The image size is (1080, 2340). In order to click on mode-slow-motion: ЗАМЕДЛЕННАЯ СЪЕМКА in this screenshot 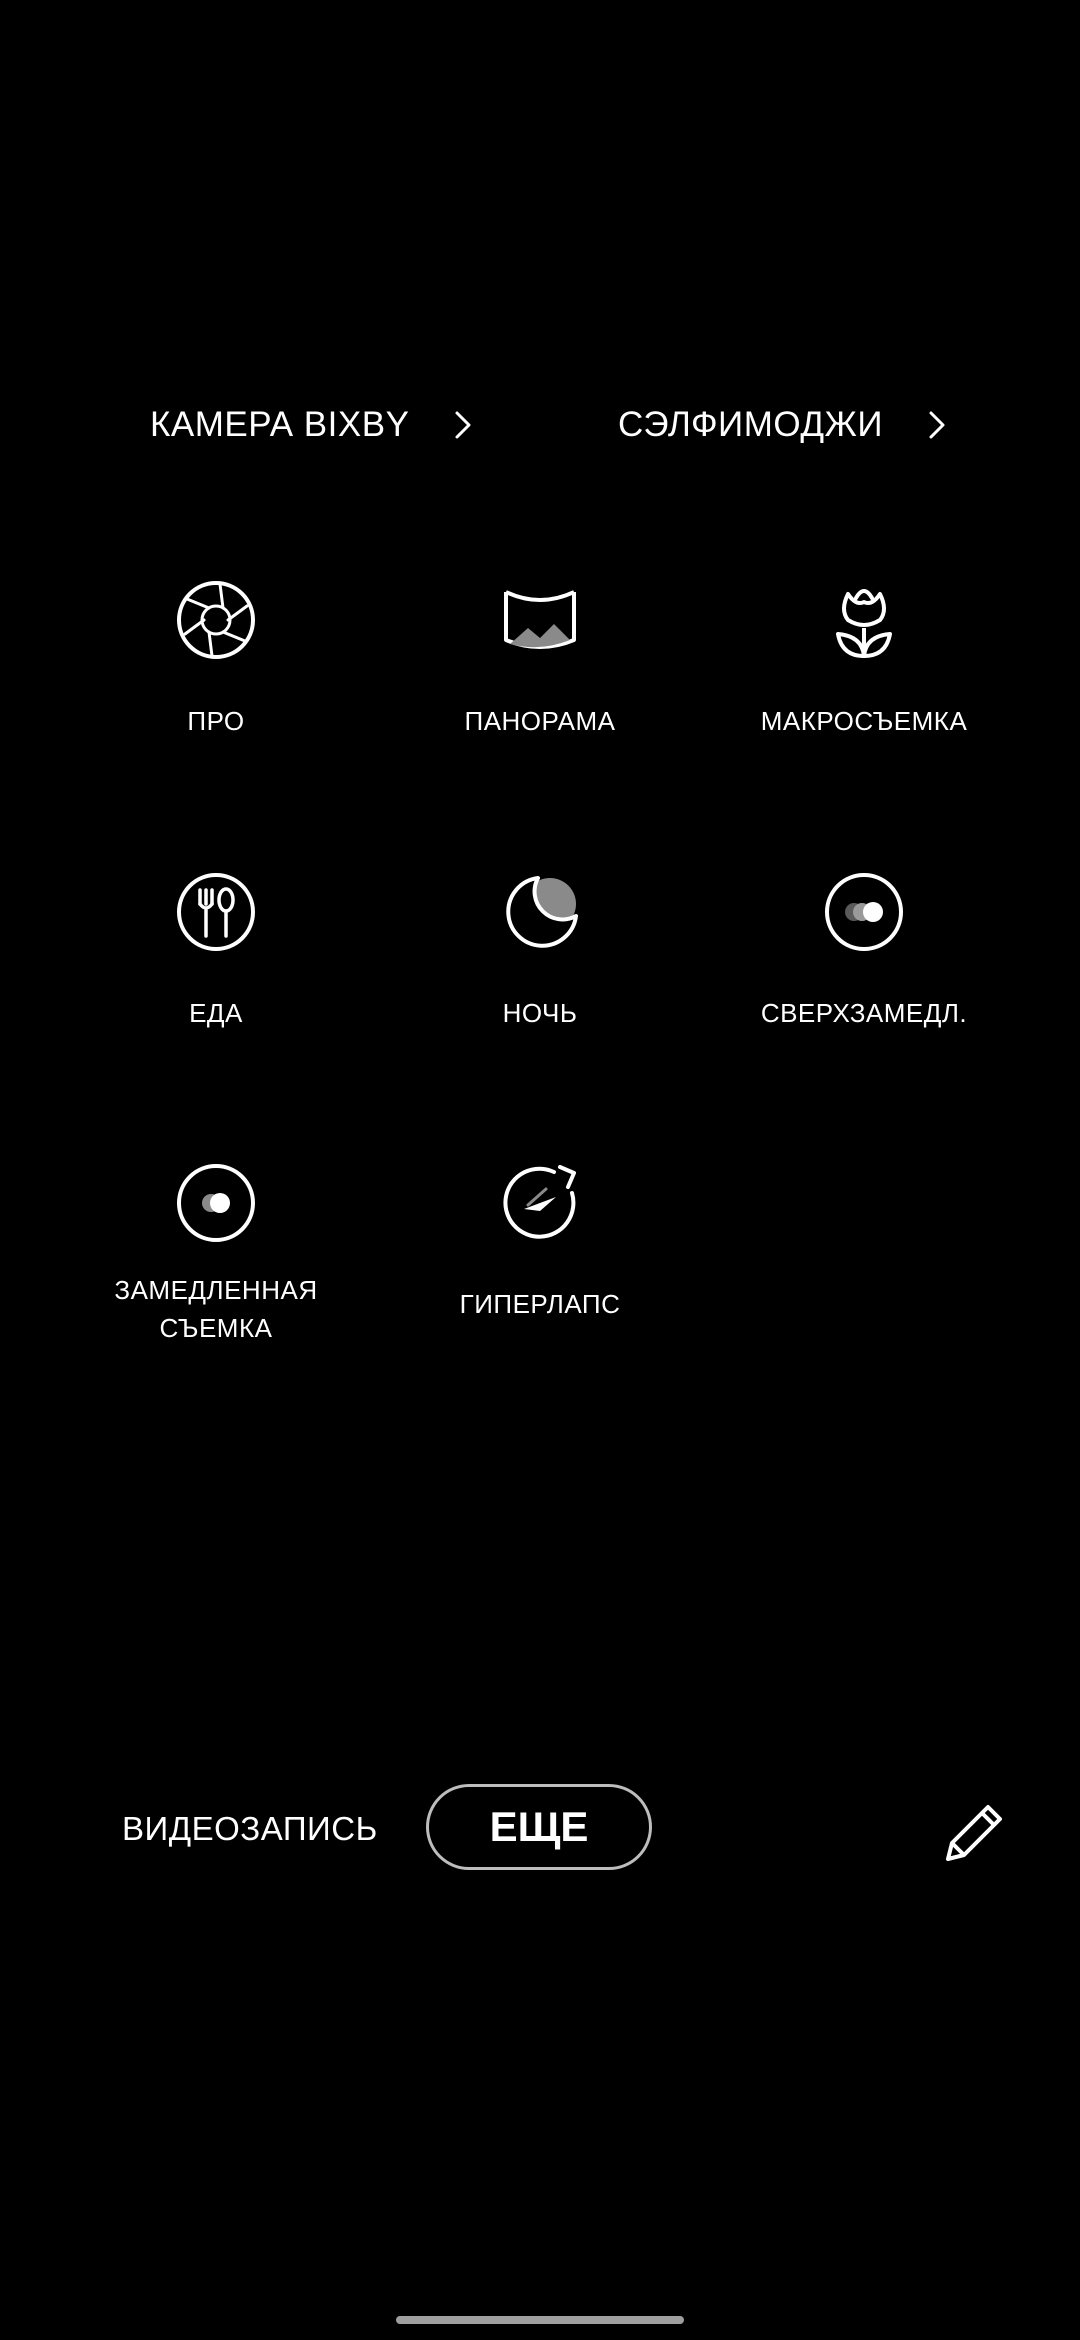, I will do `click(216, 1254)`.